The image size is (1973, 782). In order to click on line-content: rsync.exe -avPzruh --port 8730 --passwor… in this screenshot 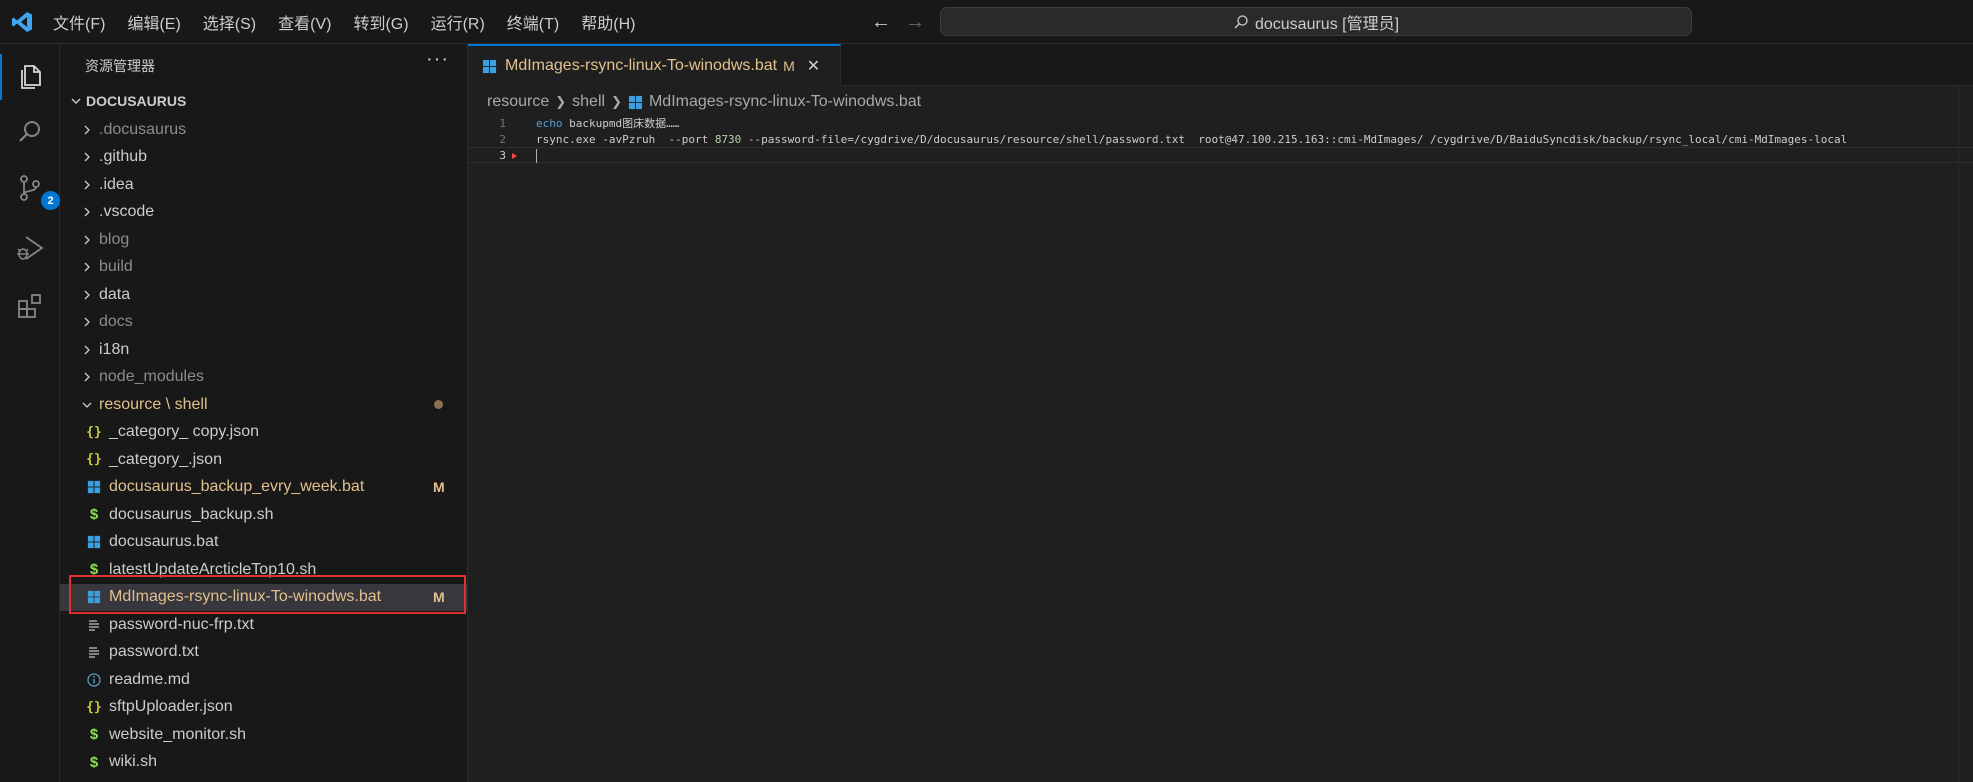, I will do `click(1191, 139)`.